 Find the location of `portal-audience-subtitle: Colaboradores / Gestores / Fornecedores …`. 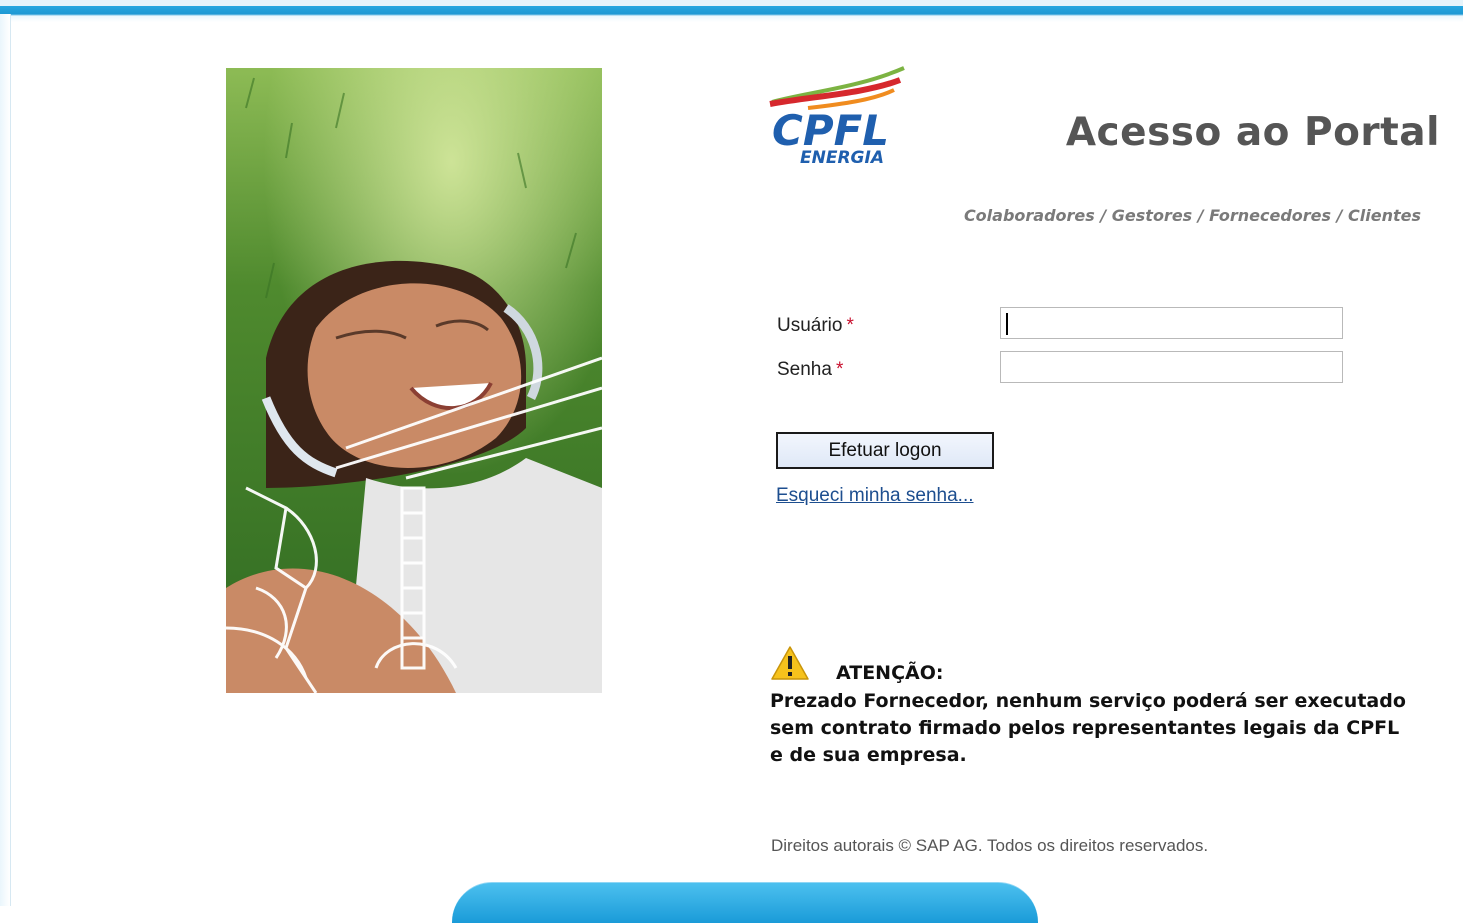

portal-audience-subtitle: Colaboradores / Gestores / Fornecedores … is located at coordinates (1192, 215).